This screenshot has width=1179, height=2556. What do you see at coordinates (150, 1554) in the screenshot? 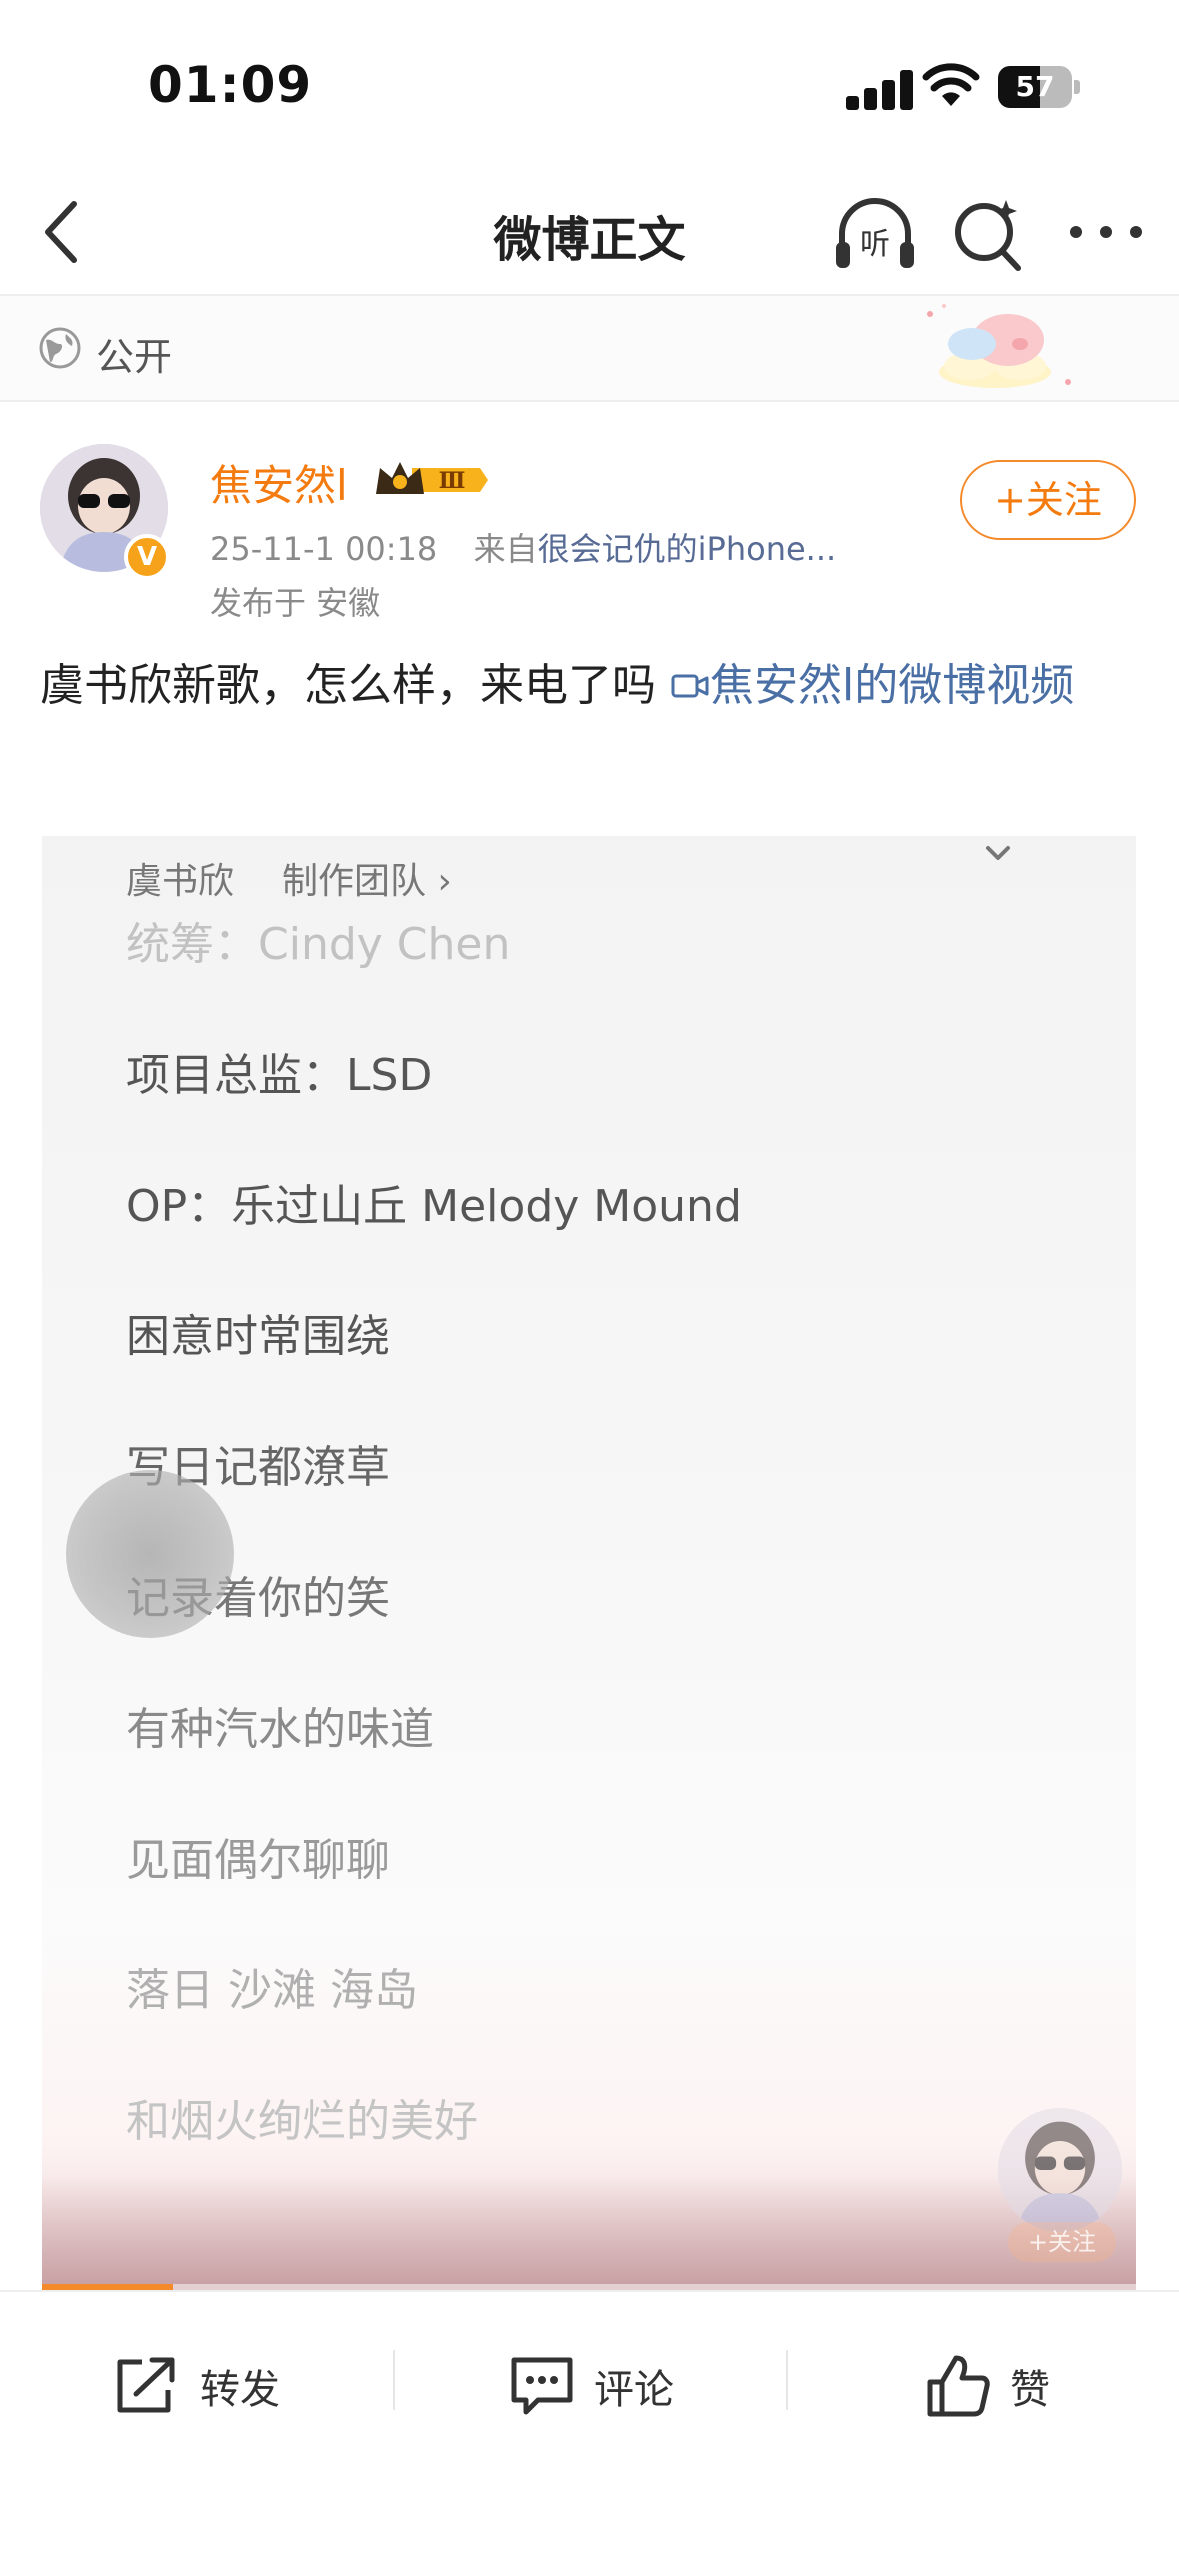
I see `assistive-touch-button` at bounding box center [150, 1554].